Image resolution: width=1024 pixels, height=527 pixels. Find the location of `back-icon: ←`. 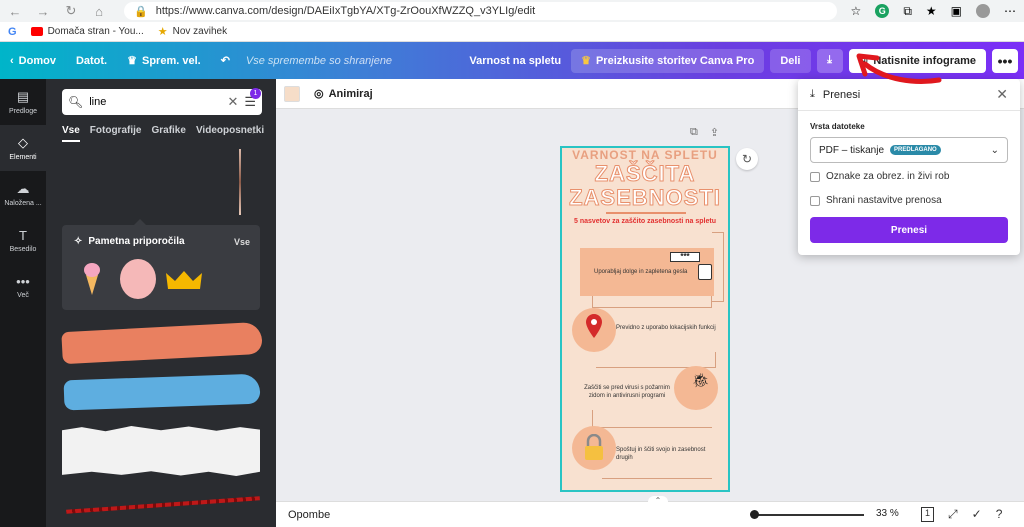

back-icon: ← is located at coordinates (15, 11).